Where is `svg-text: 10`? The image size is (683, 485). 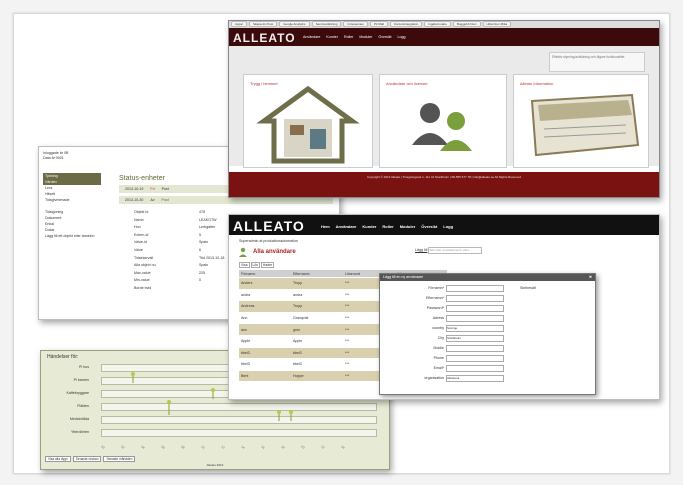 svg-text: 10 is located at coordinates (202, 447).